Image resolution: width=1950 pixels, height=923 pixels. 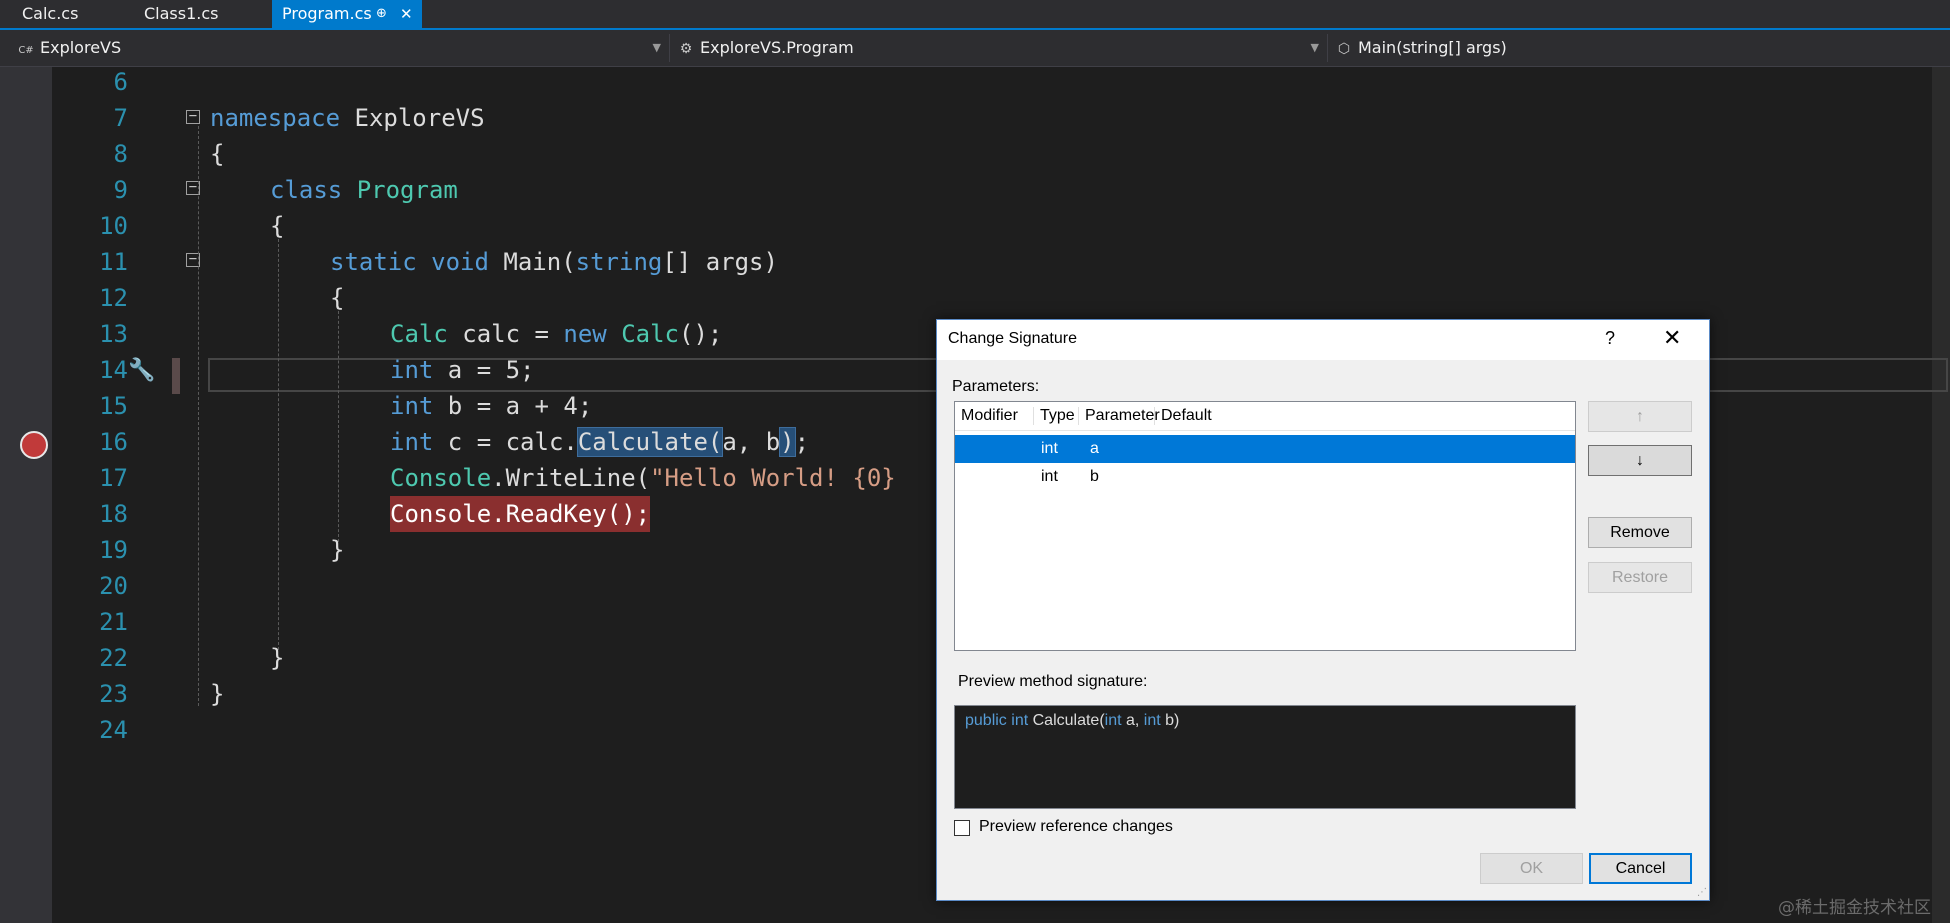 What do you see at coordinates (113, 298) in the screenshot?
I see `line-number: 12` at bounding box center [113, 298].